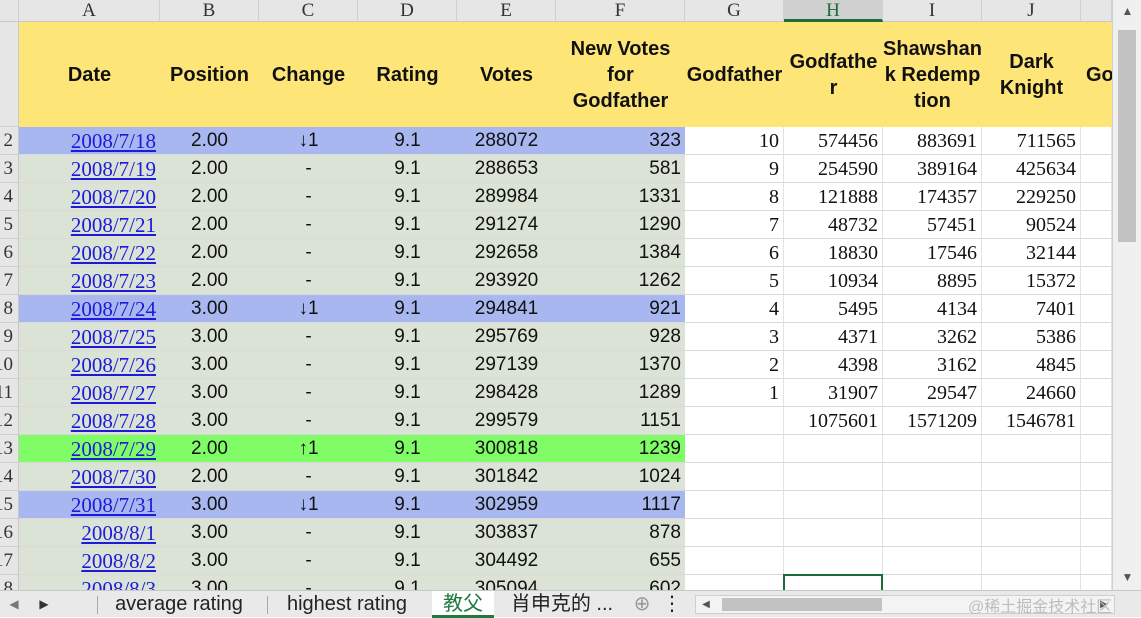 The width and height of the screenshot is (1141, 618). Describe the element at coordinates (89, 393) in the screenshot. I see `date-cell: 2008/7/27` at that location.